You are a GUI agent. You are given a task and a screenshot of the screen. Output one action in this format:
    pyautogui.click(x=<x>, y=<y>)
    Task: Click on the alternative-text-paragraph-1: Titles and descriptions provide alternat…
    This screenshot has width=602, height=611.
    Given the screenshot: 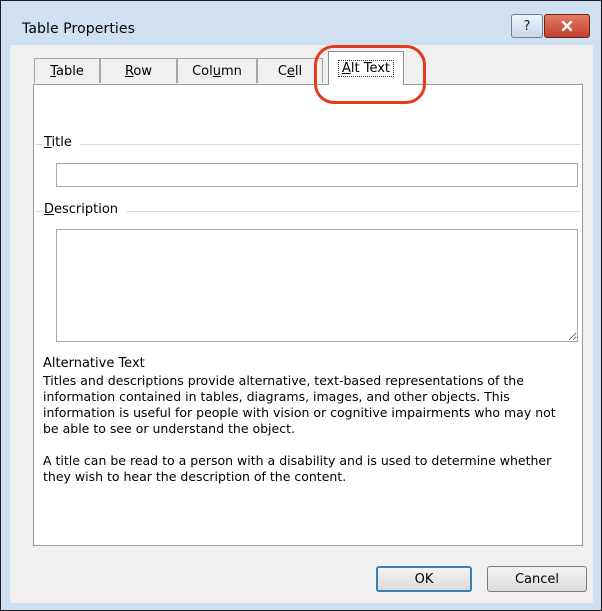 What is the action you would take?
    pyautogui.click(x=299, y=404)
    